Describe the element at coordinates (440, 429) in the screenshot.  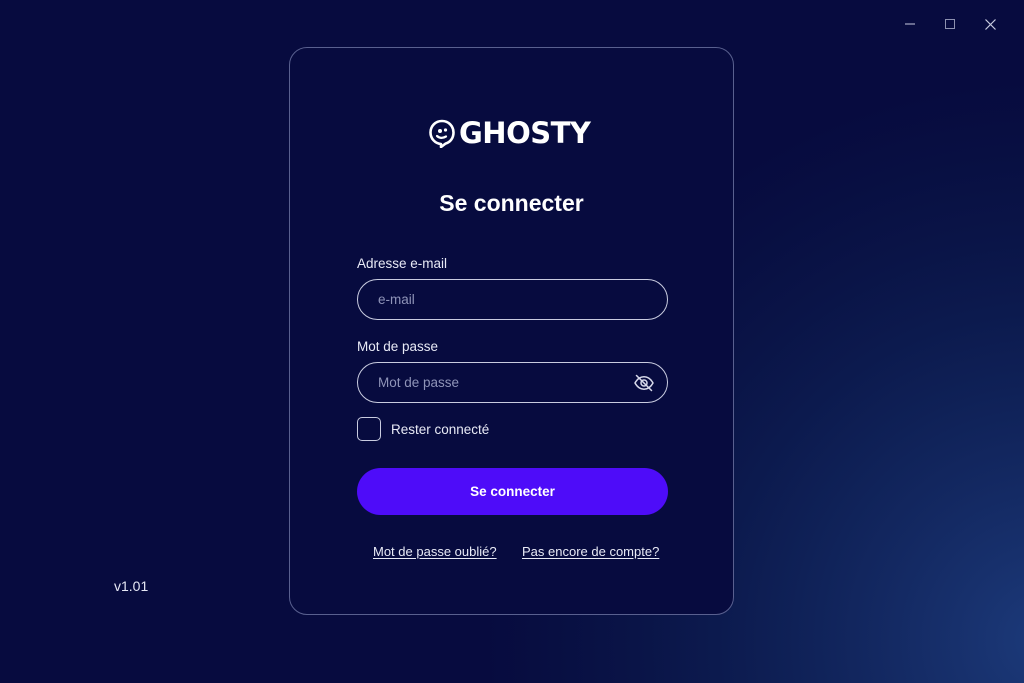
I see `remember-me-label: Rester connecté` at that location.